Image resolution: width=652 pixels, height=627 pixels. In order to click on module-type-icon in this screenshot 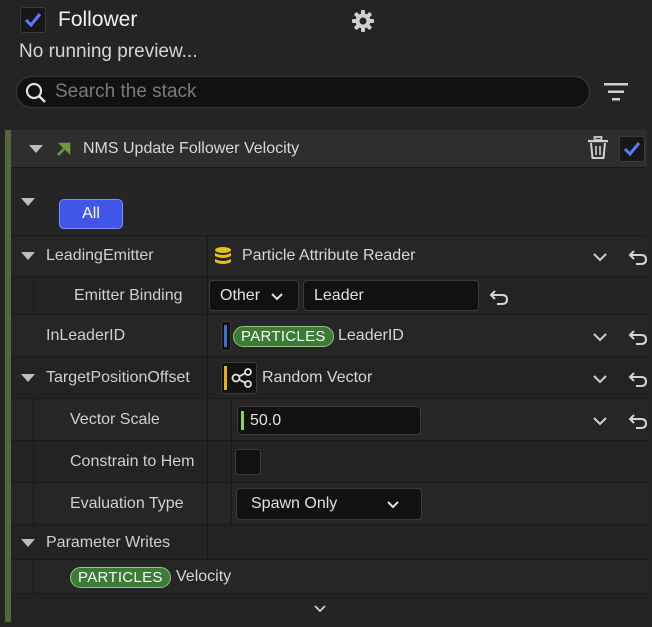, I will do `click(64, 149)`.